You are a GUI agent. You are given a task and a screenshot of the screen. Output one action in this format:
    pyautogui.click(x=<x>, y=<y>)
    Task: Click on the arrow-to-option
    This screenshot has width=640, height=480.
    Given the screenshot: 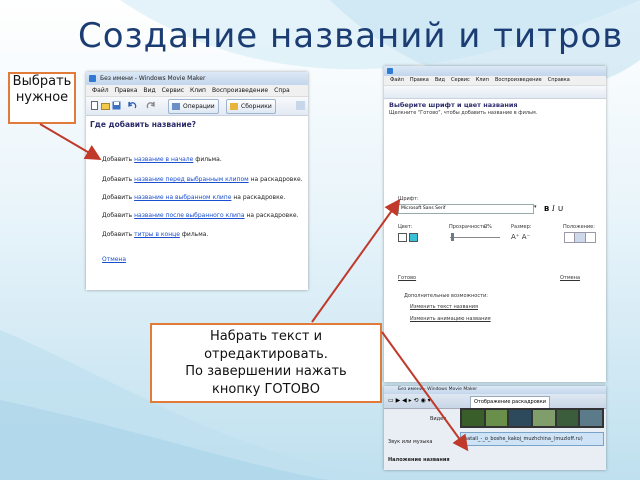 What is the action you would take?
    pyautogui.click(x=70, y=142)
    